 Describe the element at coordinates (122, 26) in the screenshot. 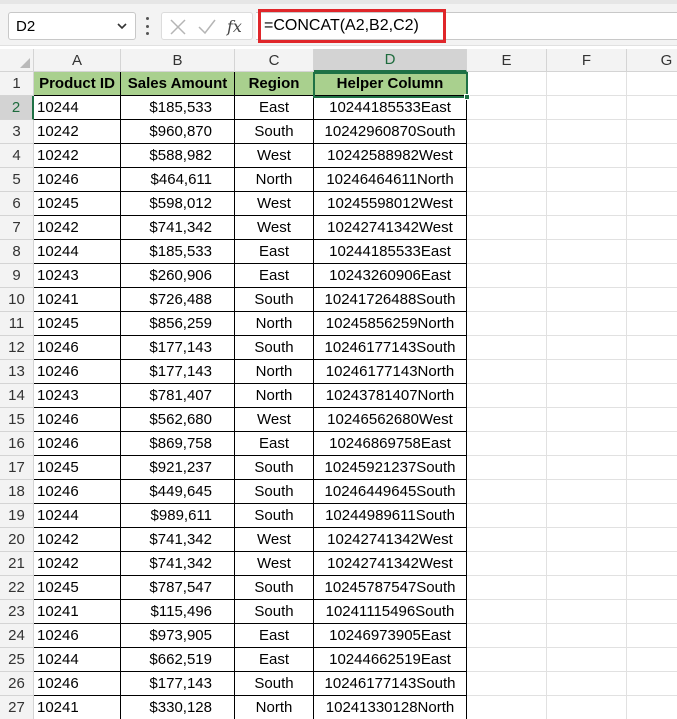

I see `chevron-down-icon` at that location.